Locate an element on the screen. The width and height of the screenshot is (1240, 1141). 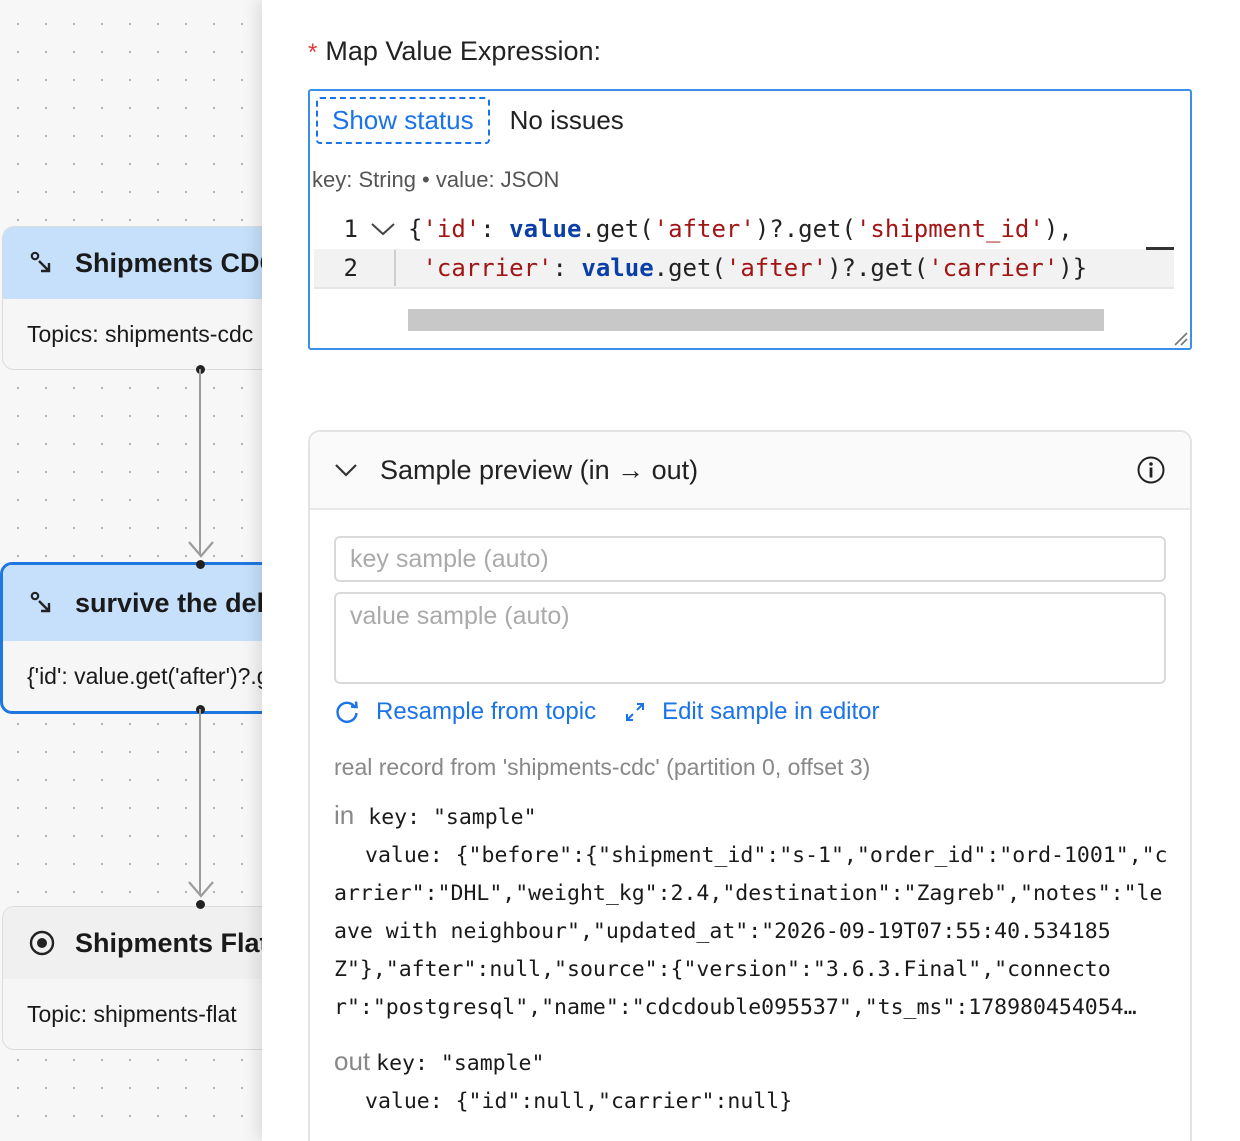
indent-guide is located at coordinates (383, 268).